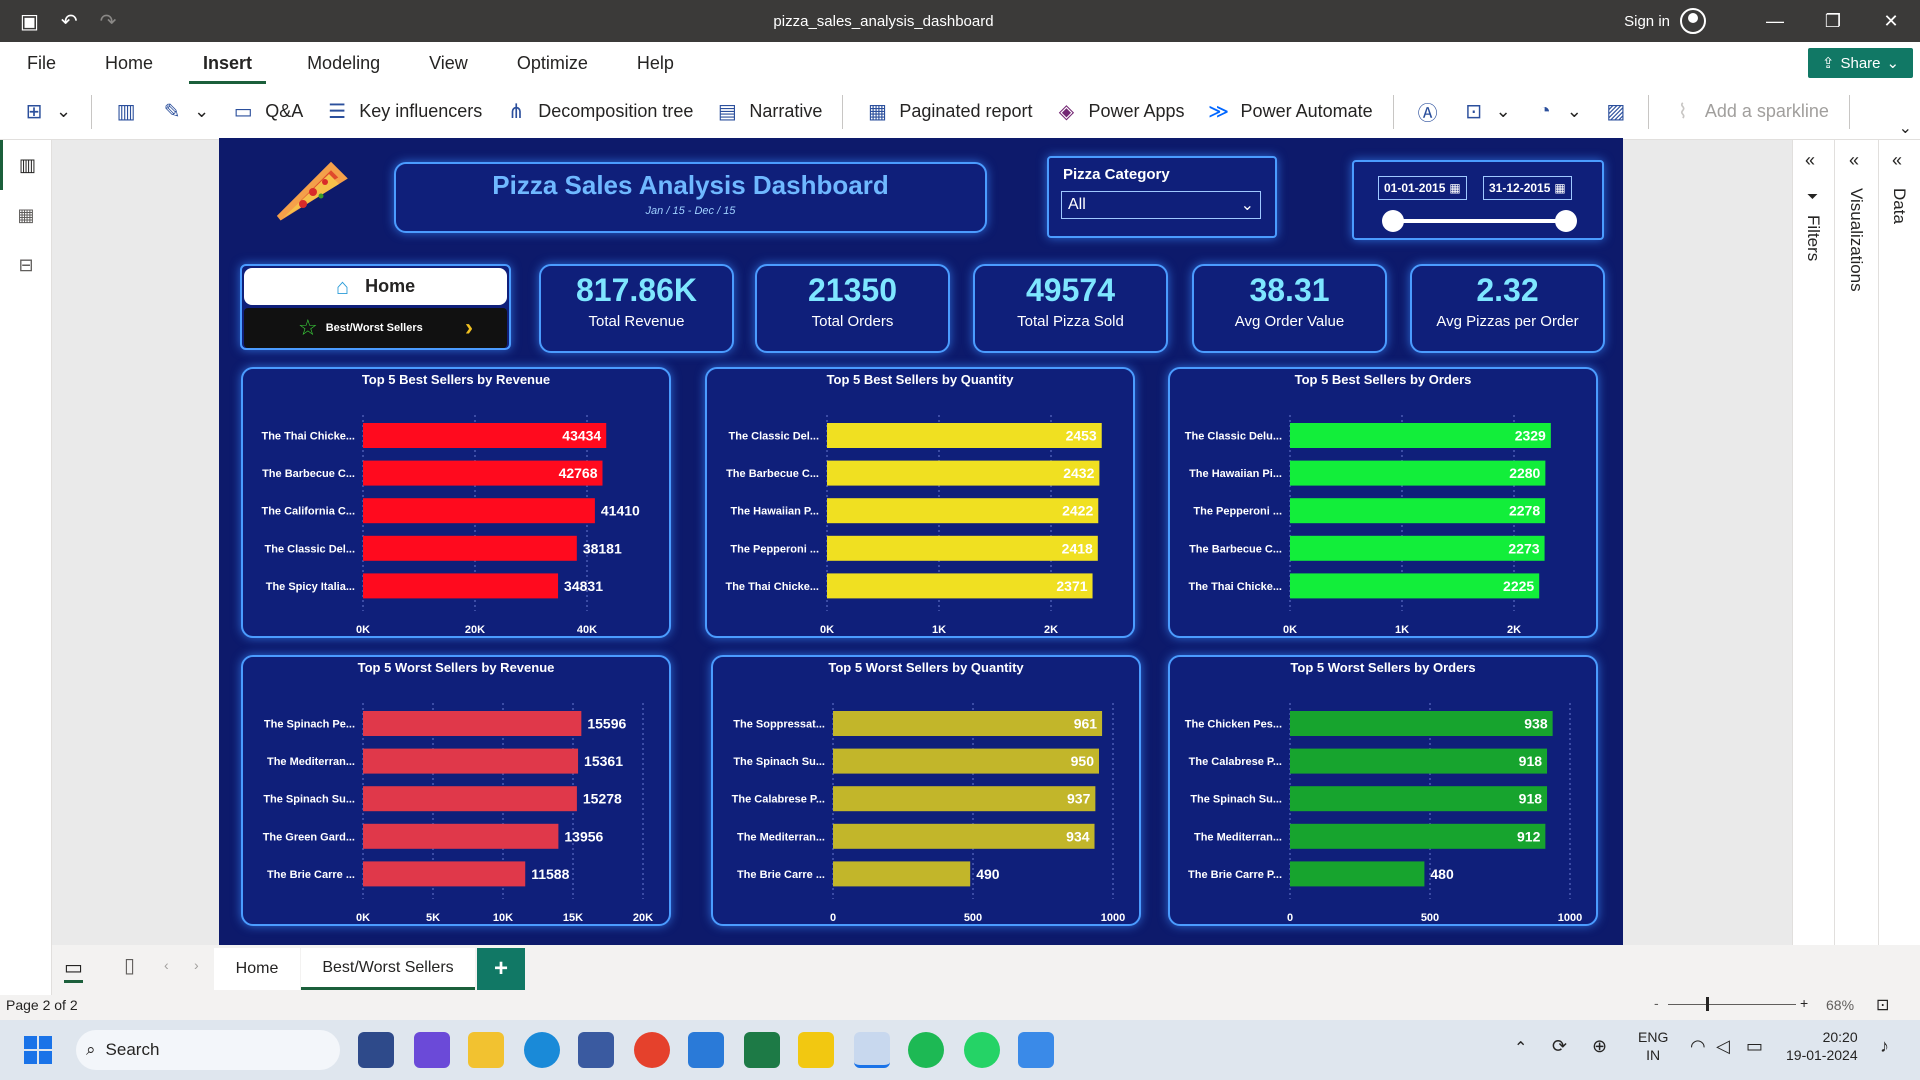  What do you see at coordinates (596, 1050) in the screenshot?
I see `app-icon` at bounding box center [596, 1050].